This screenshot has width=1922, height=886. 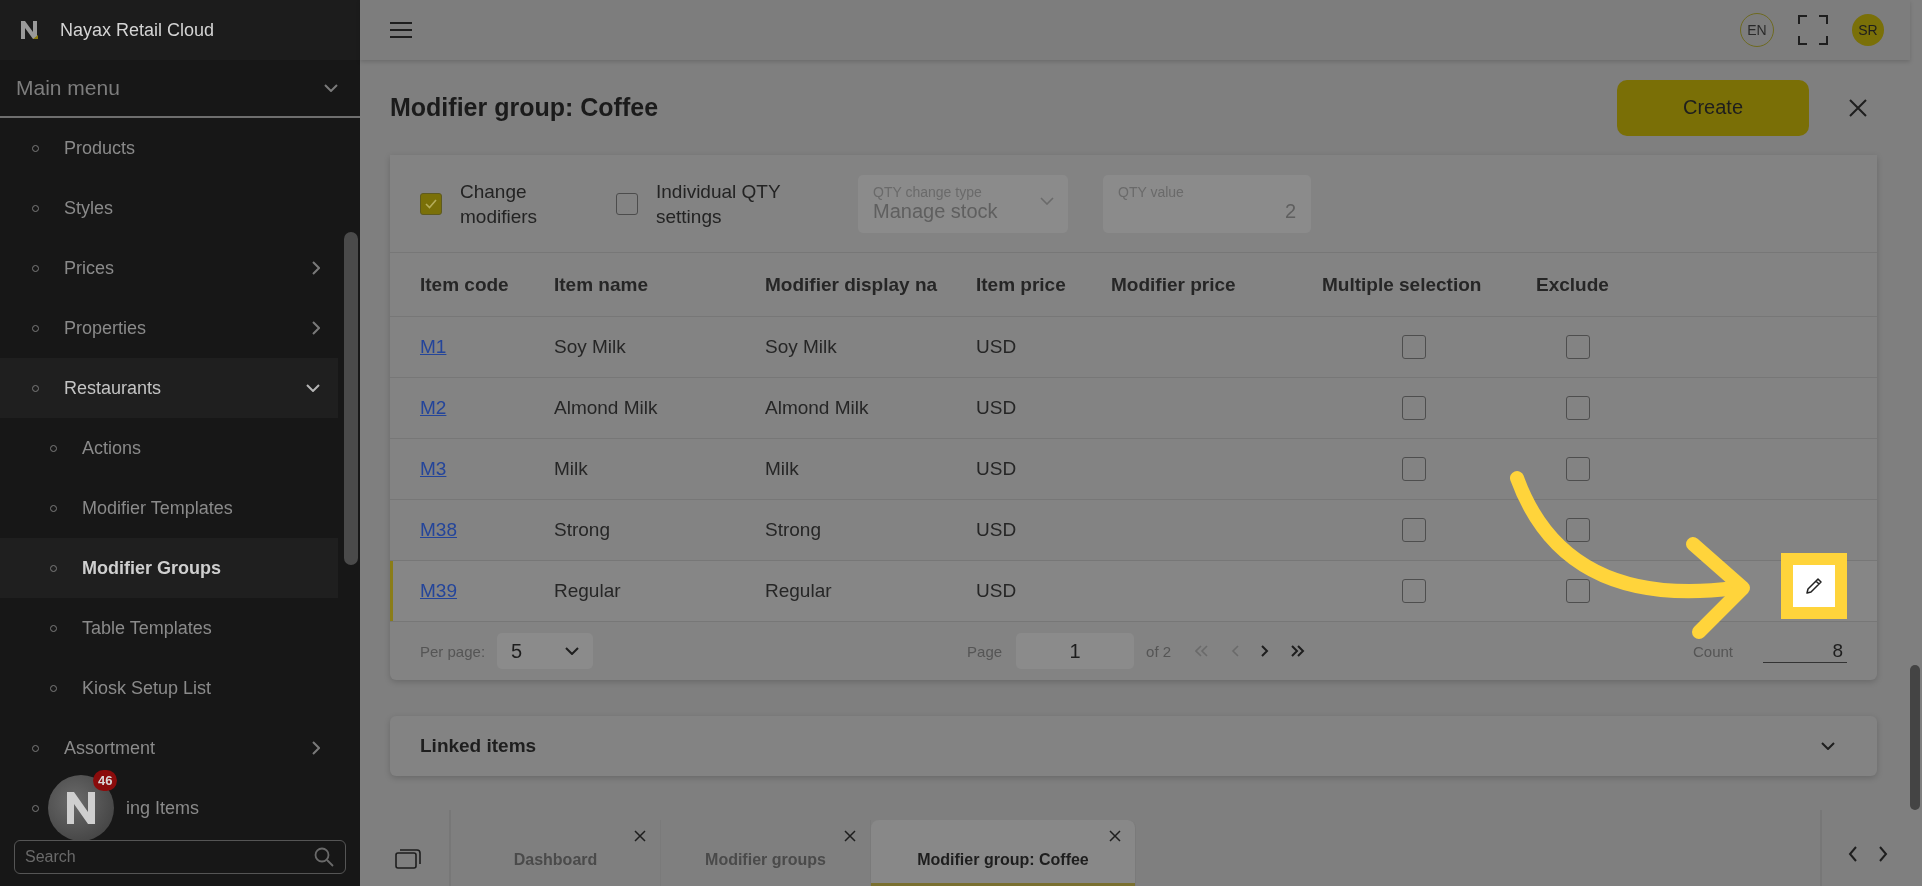 What do you see at coordinates (1133, 746) in the screenshot?
I see `linked-items-panel: Linked items` at bounding box center [1133, 746].